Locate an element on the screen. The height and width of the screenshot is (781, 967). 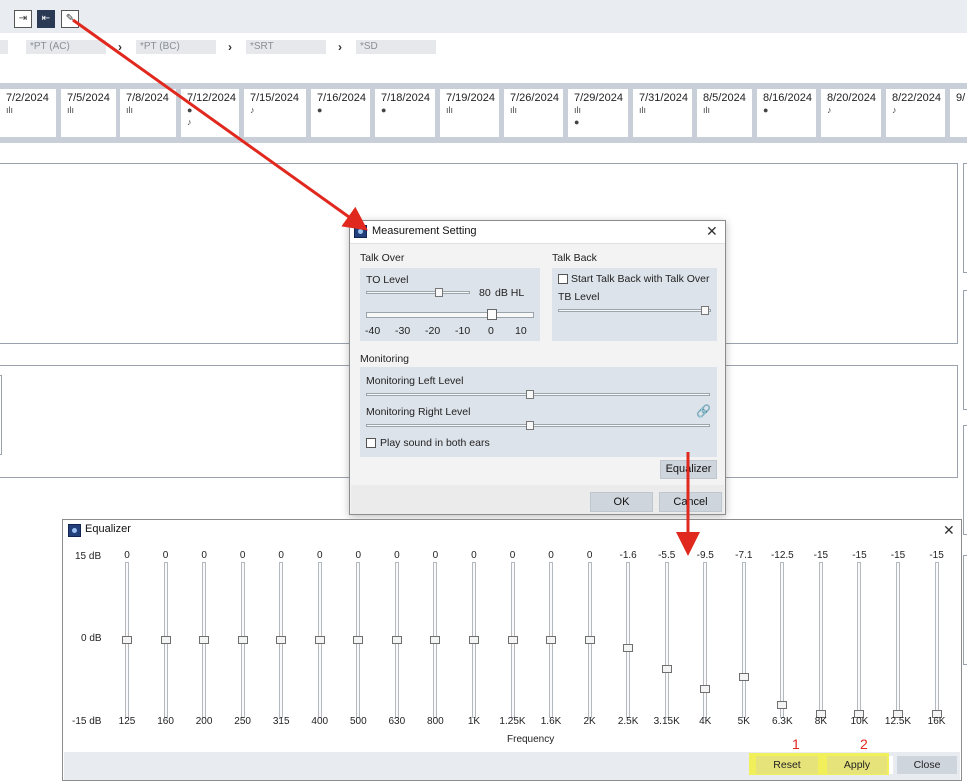
arrow-to-measurement-dialog is located at coordinates (220, 124).